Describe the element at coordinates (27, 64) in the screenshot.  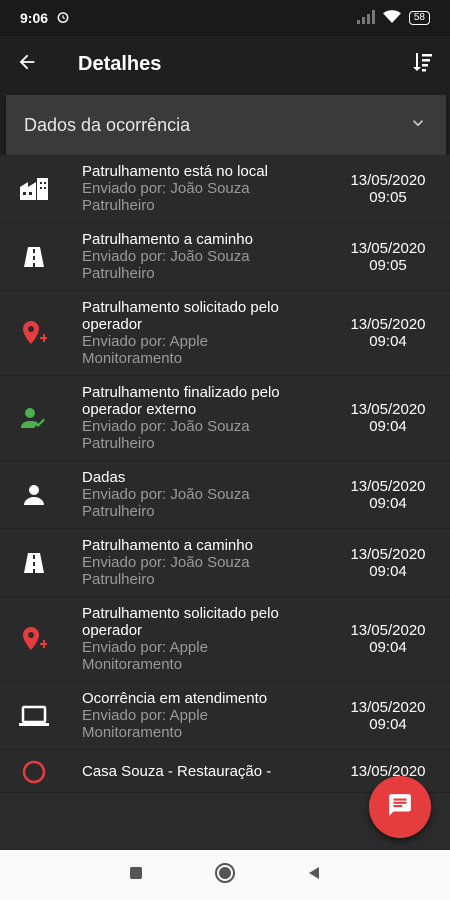
I see `back-arrow-icon` at that location.